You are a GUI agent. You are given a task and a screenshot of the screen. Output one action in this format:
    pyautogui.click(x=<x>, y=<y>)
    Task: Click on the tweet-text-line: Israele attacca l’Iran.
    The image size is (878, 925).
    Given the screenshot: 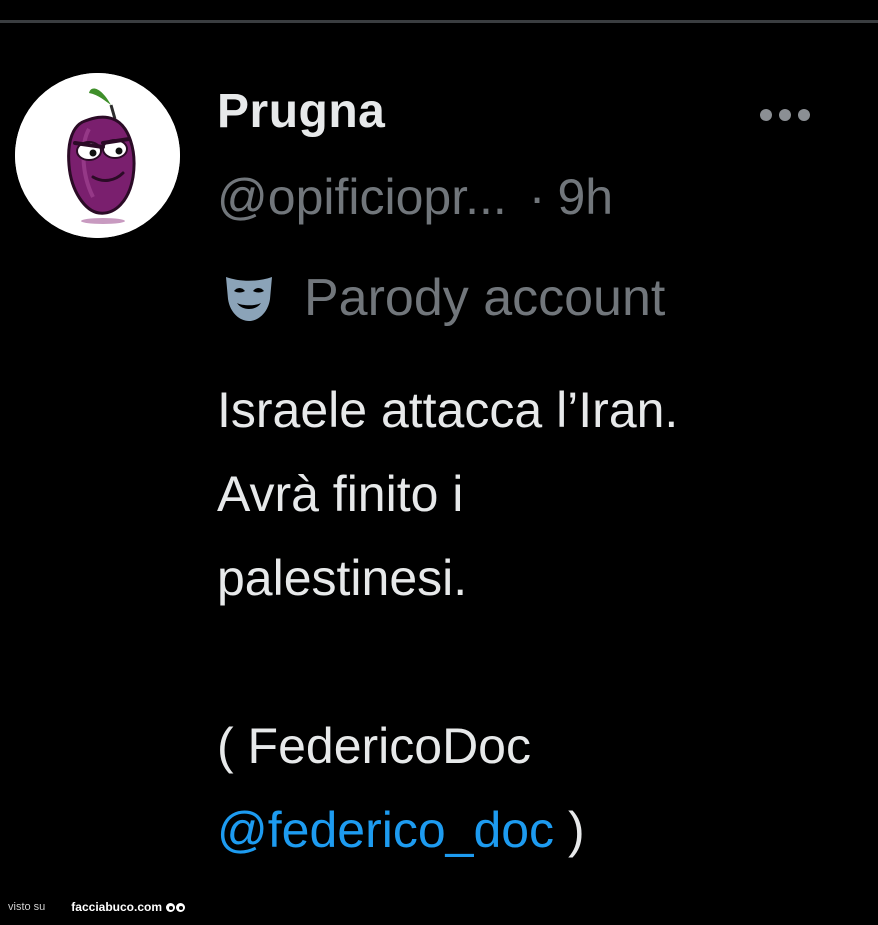 What is the action you would take?
    pyautogui.click(x=448, y=410)
    